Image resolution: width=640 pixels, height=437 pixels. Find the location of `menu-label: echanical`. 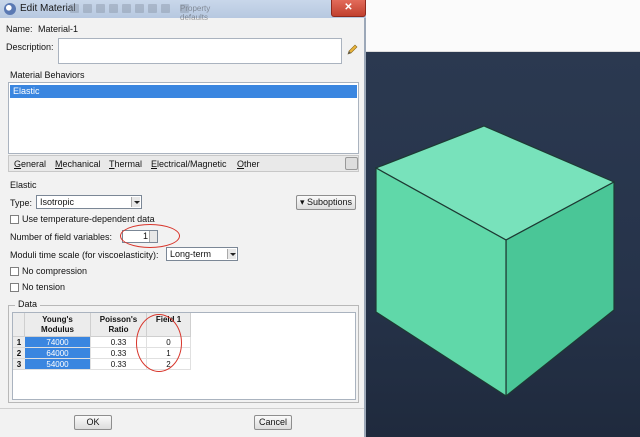

menu-label: echanical is located at coordinates (81, 164).